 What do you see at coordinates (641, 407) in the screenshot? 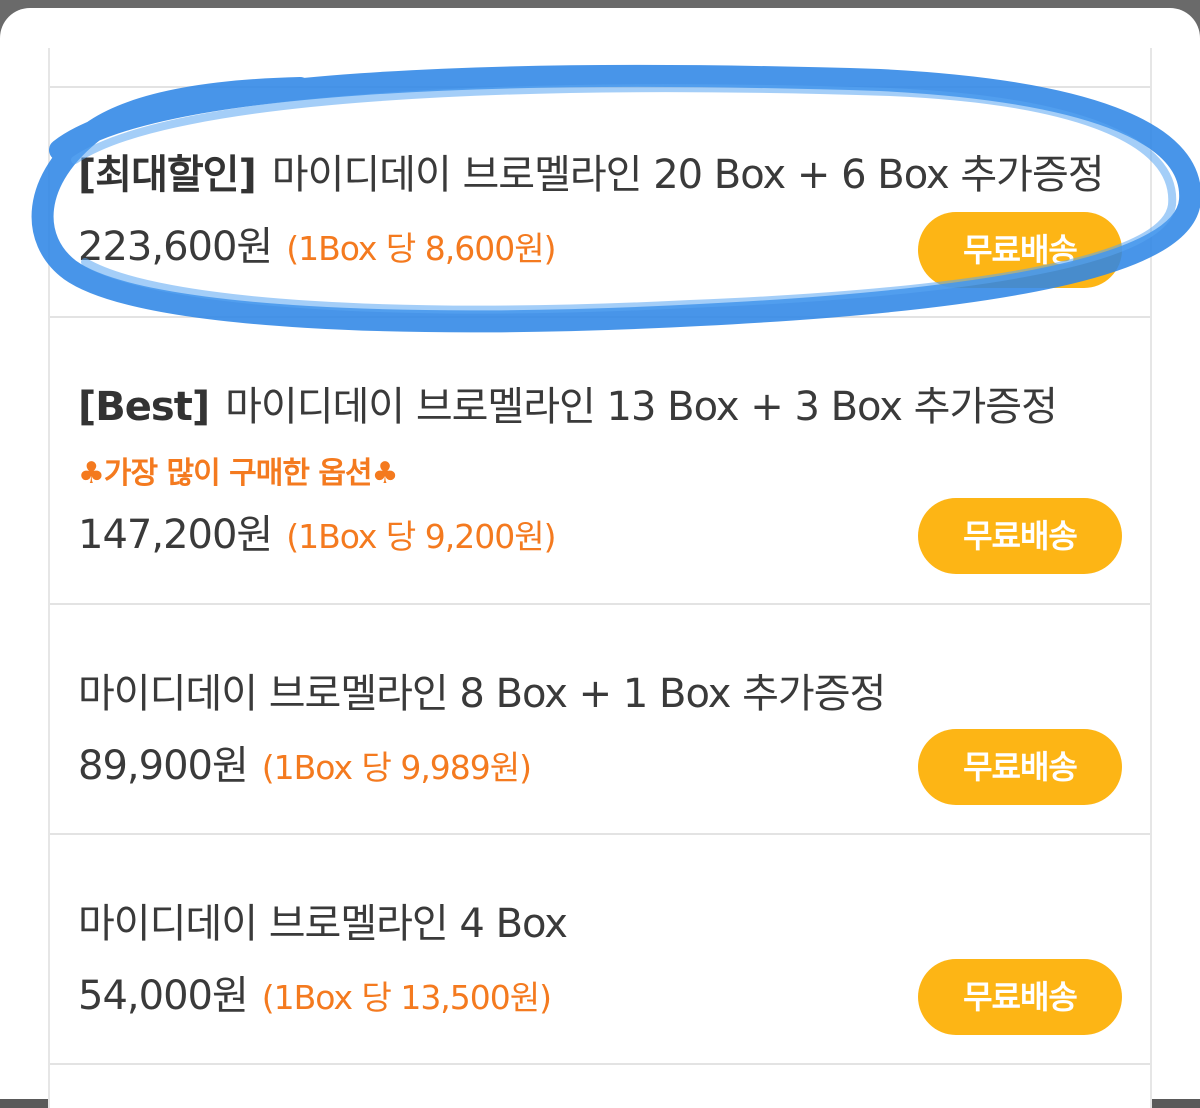
I see `option-name: 마이디데이 브로멜라인 13 Box + 3 Box 추가증정` at bounding box center [641, 407].